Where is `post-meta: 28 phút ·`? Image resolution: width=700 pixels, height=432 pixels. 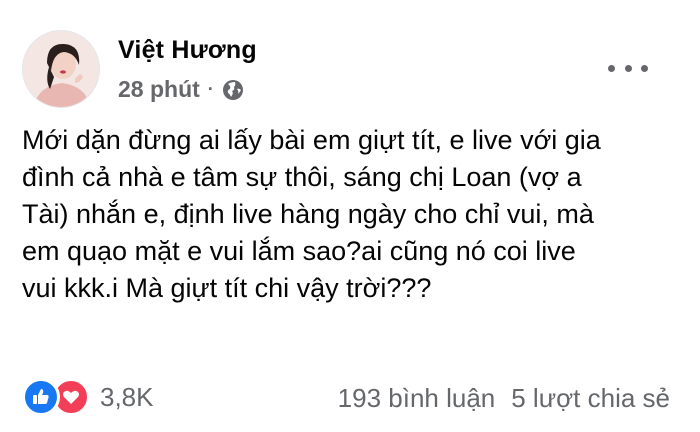
post-meta: 28 phút · is located at coordinates (181, 89).